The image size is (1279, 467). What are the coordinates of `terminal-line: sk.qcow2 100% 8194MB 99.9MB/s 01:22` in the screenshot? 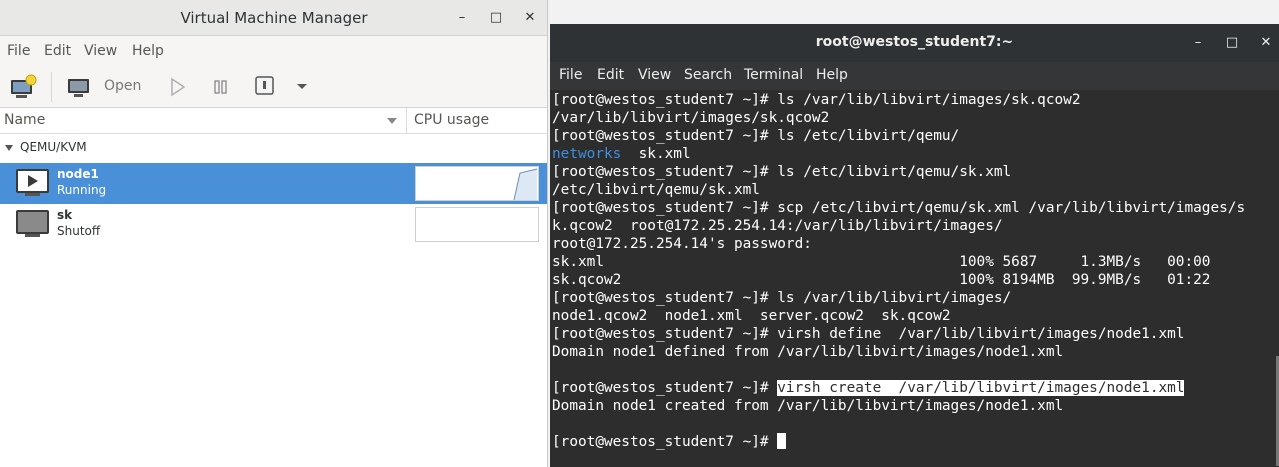 It's located at (881, 280).